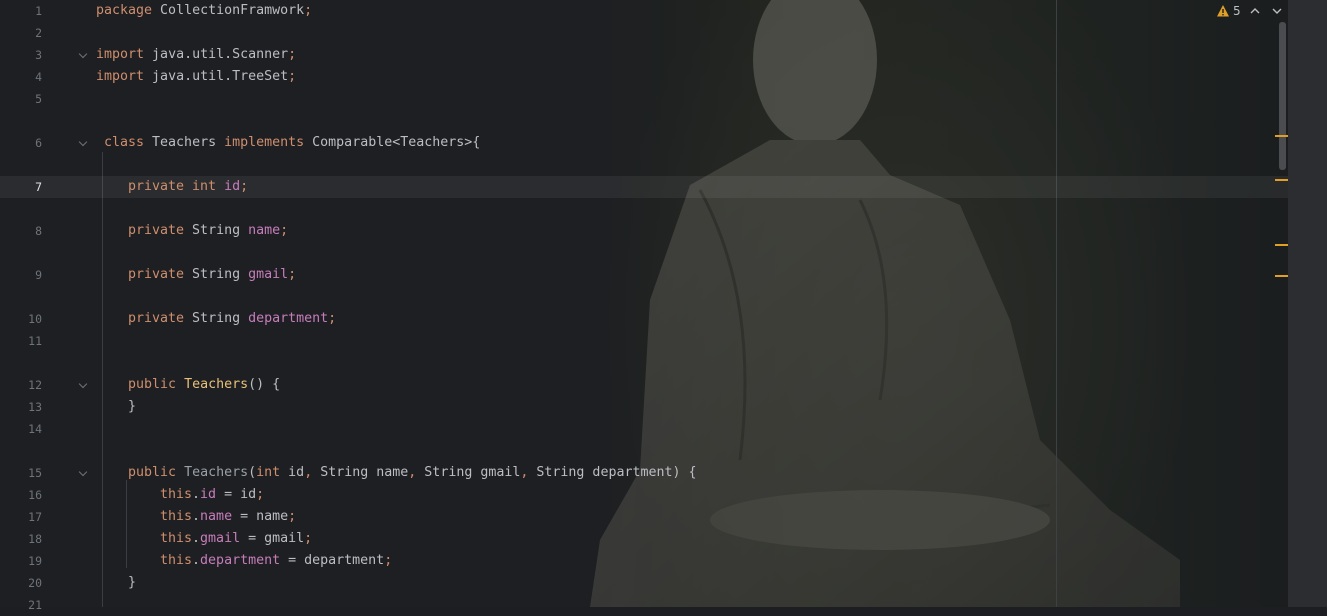 The image size is (1327, 616). What do you see at coordinates (644, 187) in the screenshot?
I see `code-line: 7 private int id;` at bounding box center [644, 187].